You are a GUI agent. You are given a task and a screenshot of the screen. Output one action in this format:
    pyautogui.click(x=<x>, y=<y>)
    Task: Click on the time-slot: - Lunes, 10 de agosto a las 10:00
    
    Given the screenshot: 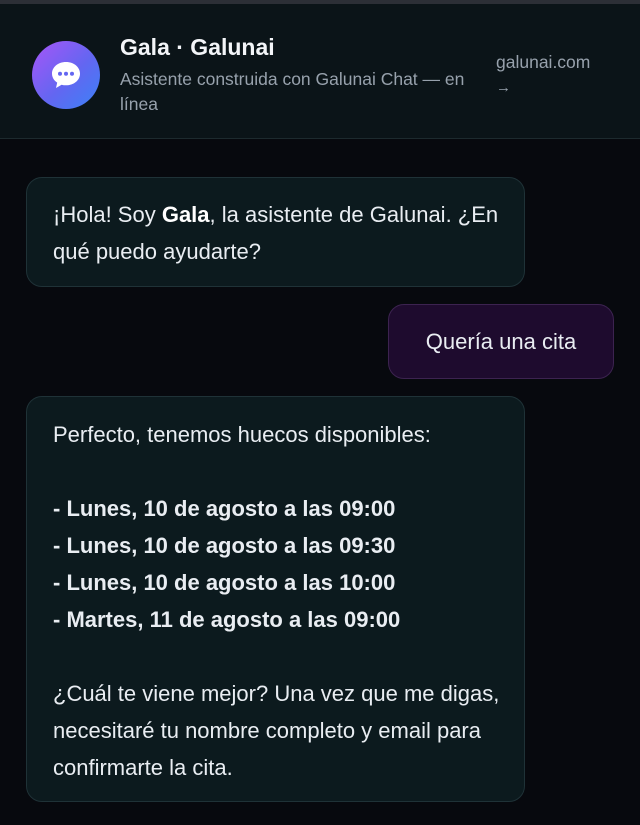 What is the action you would take?
    pyautogui.click(x=224, y=582)
    